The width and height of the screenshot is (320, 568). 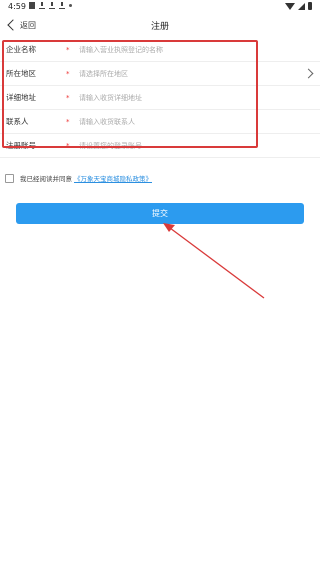 What do you see at coordinates (166, 145) in the screenshot?
I see `account-input` at bounding box center [166, 145].